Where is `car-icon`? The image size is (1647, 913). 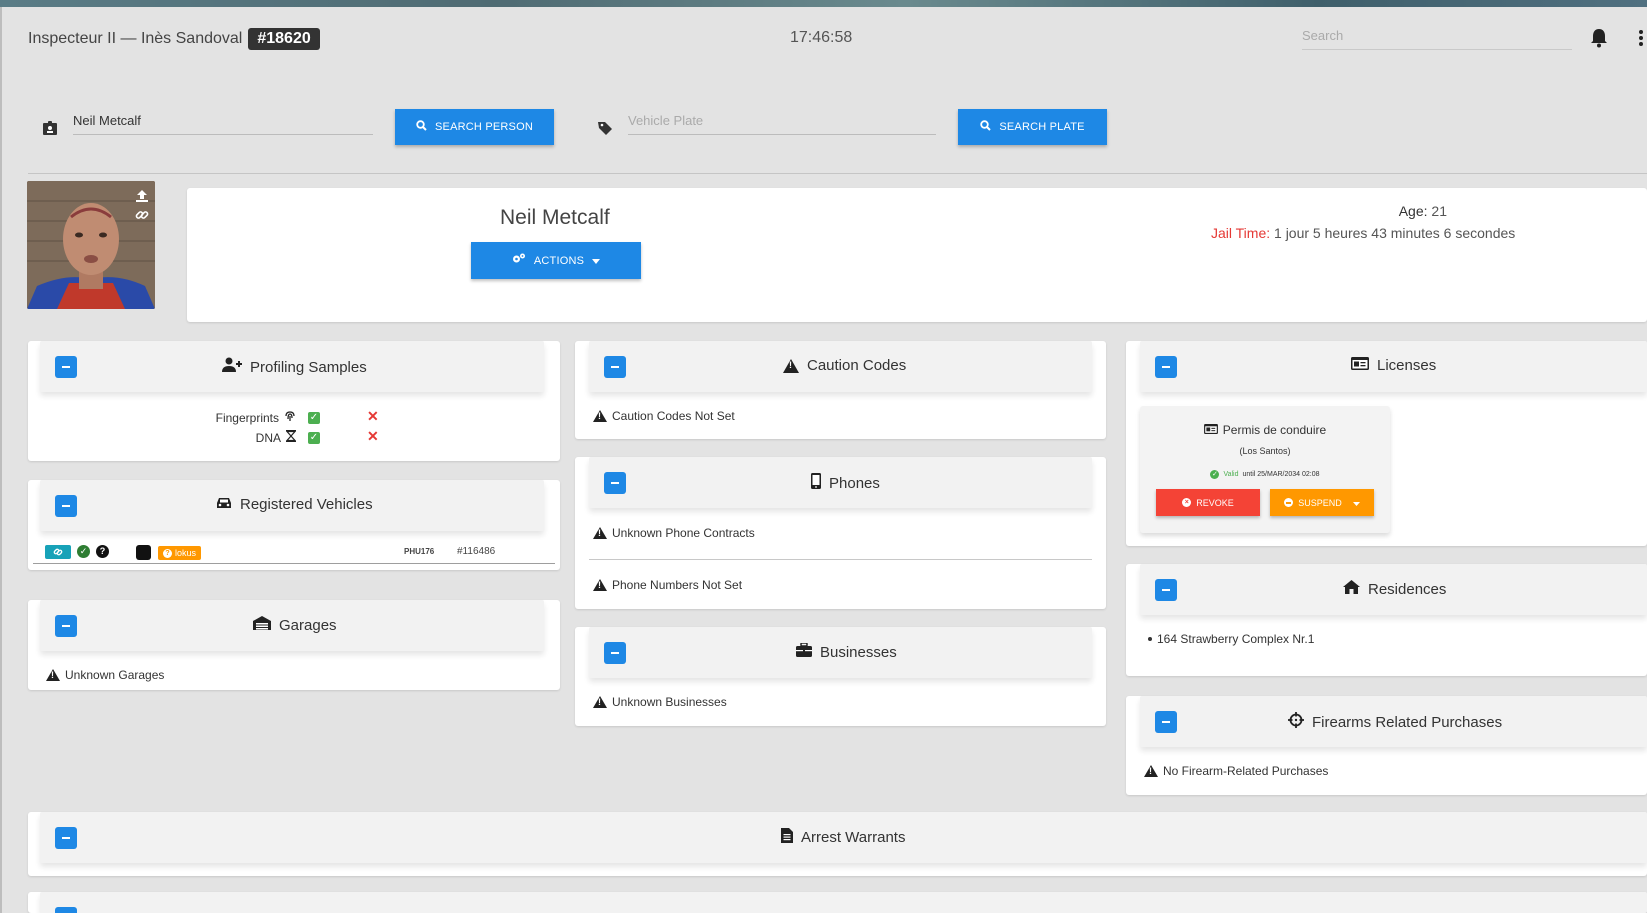 car-icon is located at coordinates (224, 504).